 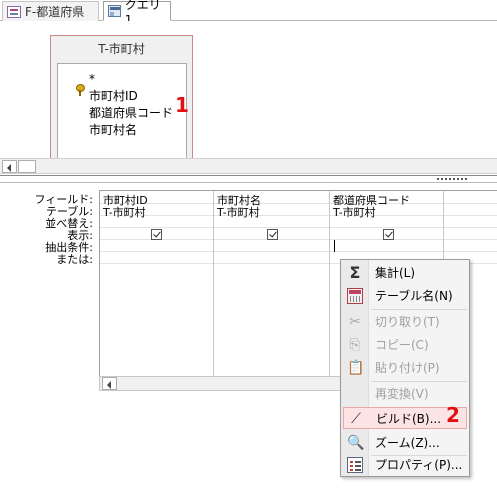 I want to click on text-cursor, so click(x=334, y=246).